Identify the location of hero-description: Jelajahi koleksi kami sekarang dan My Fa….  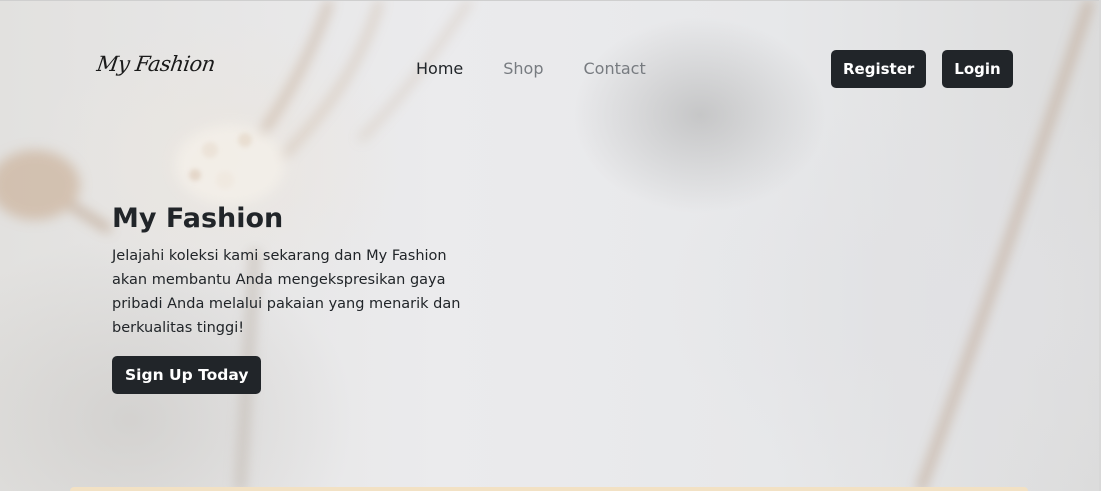
(286, 292).